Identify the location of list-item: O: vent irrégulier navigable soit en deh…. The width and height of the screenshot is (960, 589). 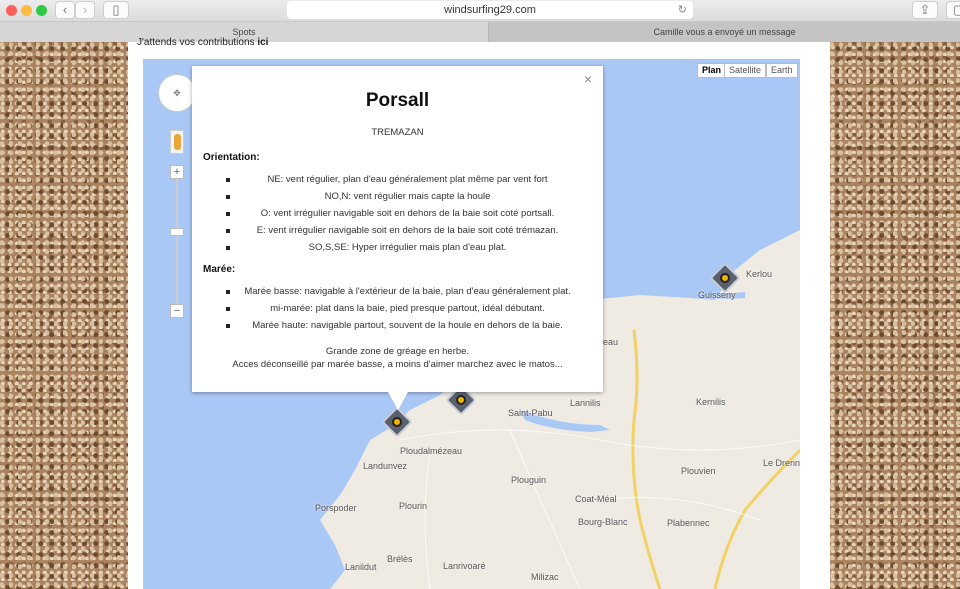
(397, 213).